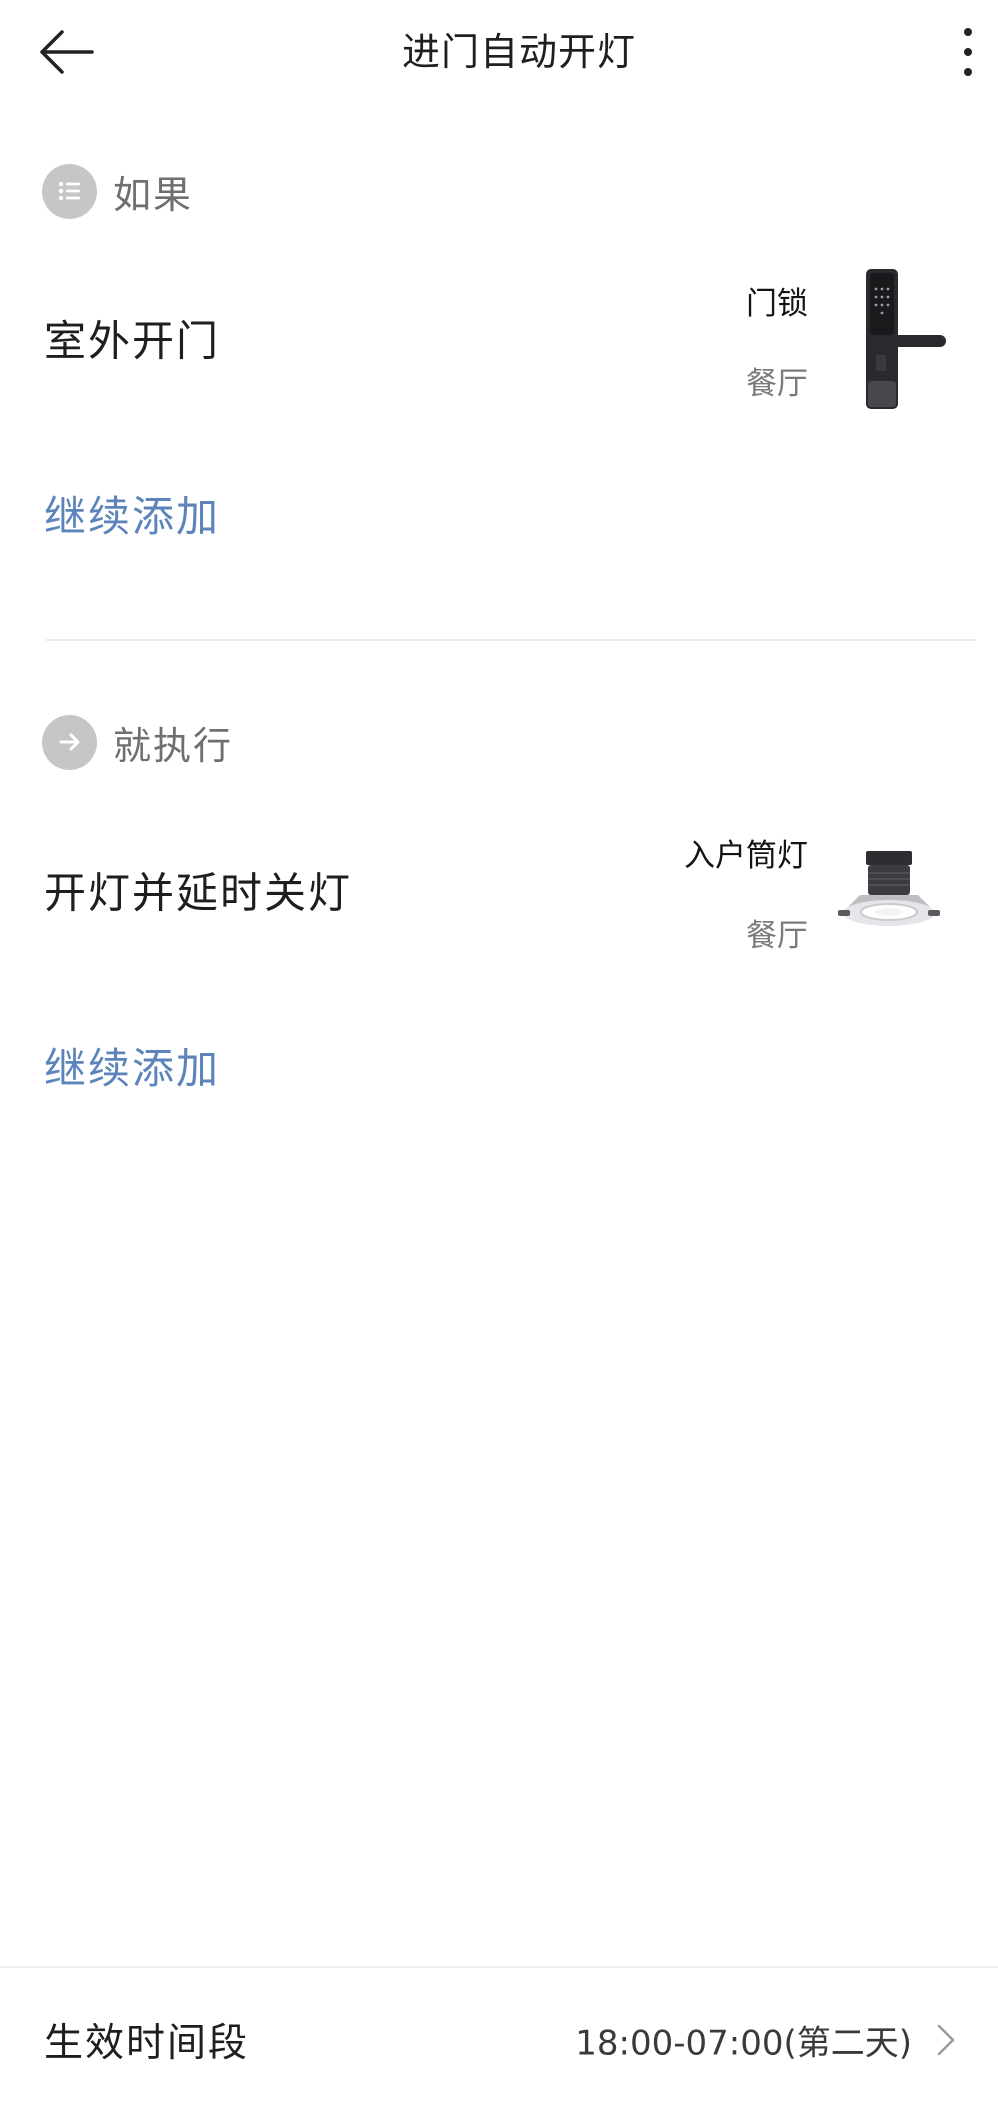  What do you see at coordinates (946, 2040) in the screenshot?
I see `chevron-right-icon` at bounding box center [946, 2040].